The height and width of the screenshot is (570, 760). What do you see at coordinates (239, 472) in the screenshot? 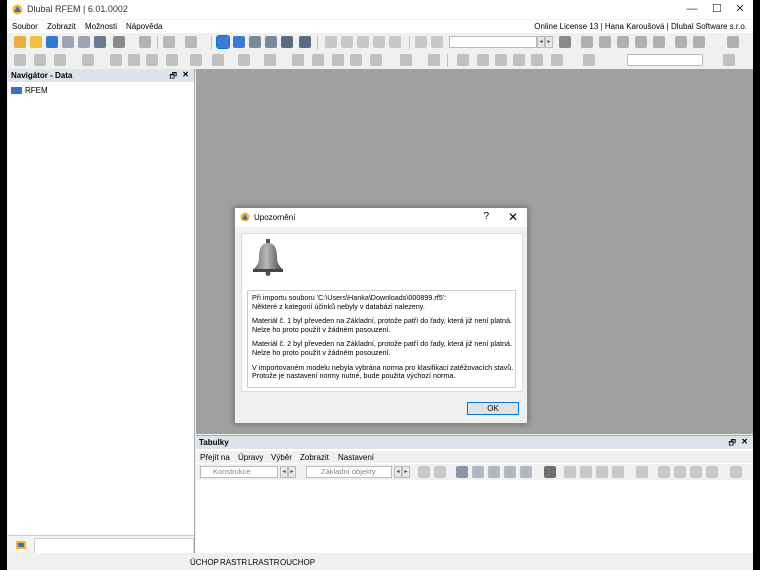
I see `tables-structure-combo: Konstrukce` at bounding box center [239, 472].